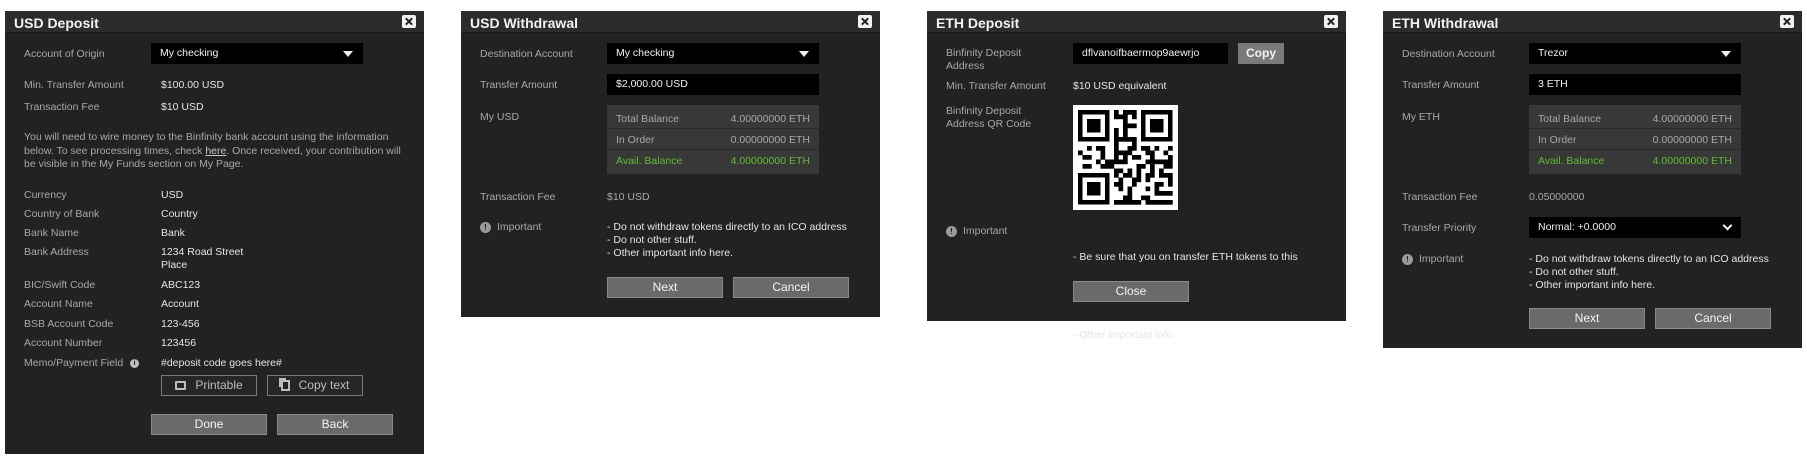  Describe the element at coordinates (214, 22) in the screenshot. I see `dialog-header: USD Deposit` at that location.